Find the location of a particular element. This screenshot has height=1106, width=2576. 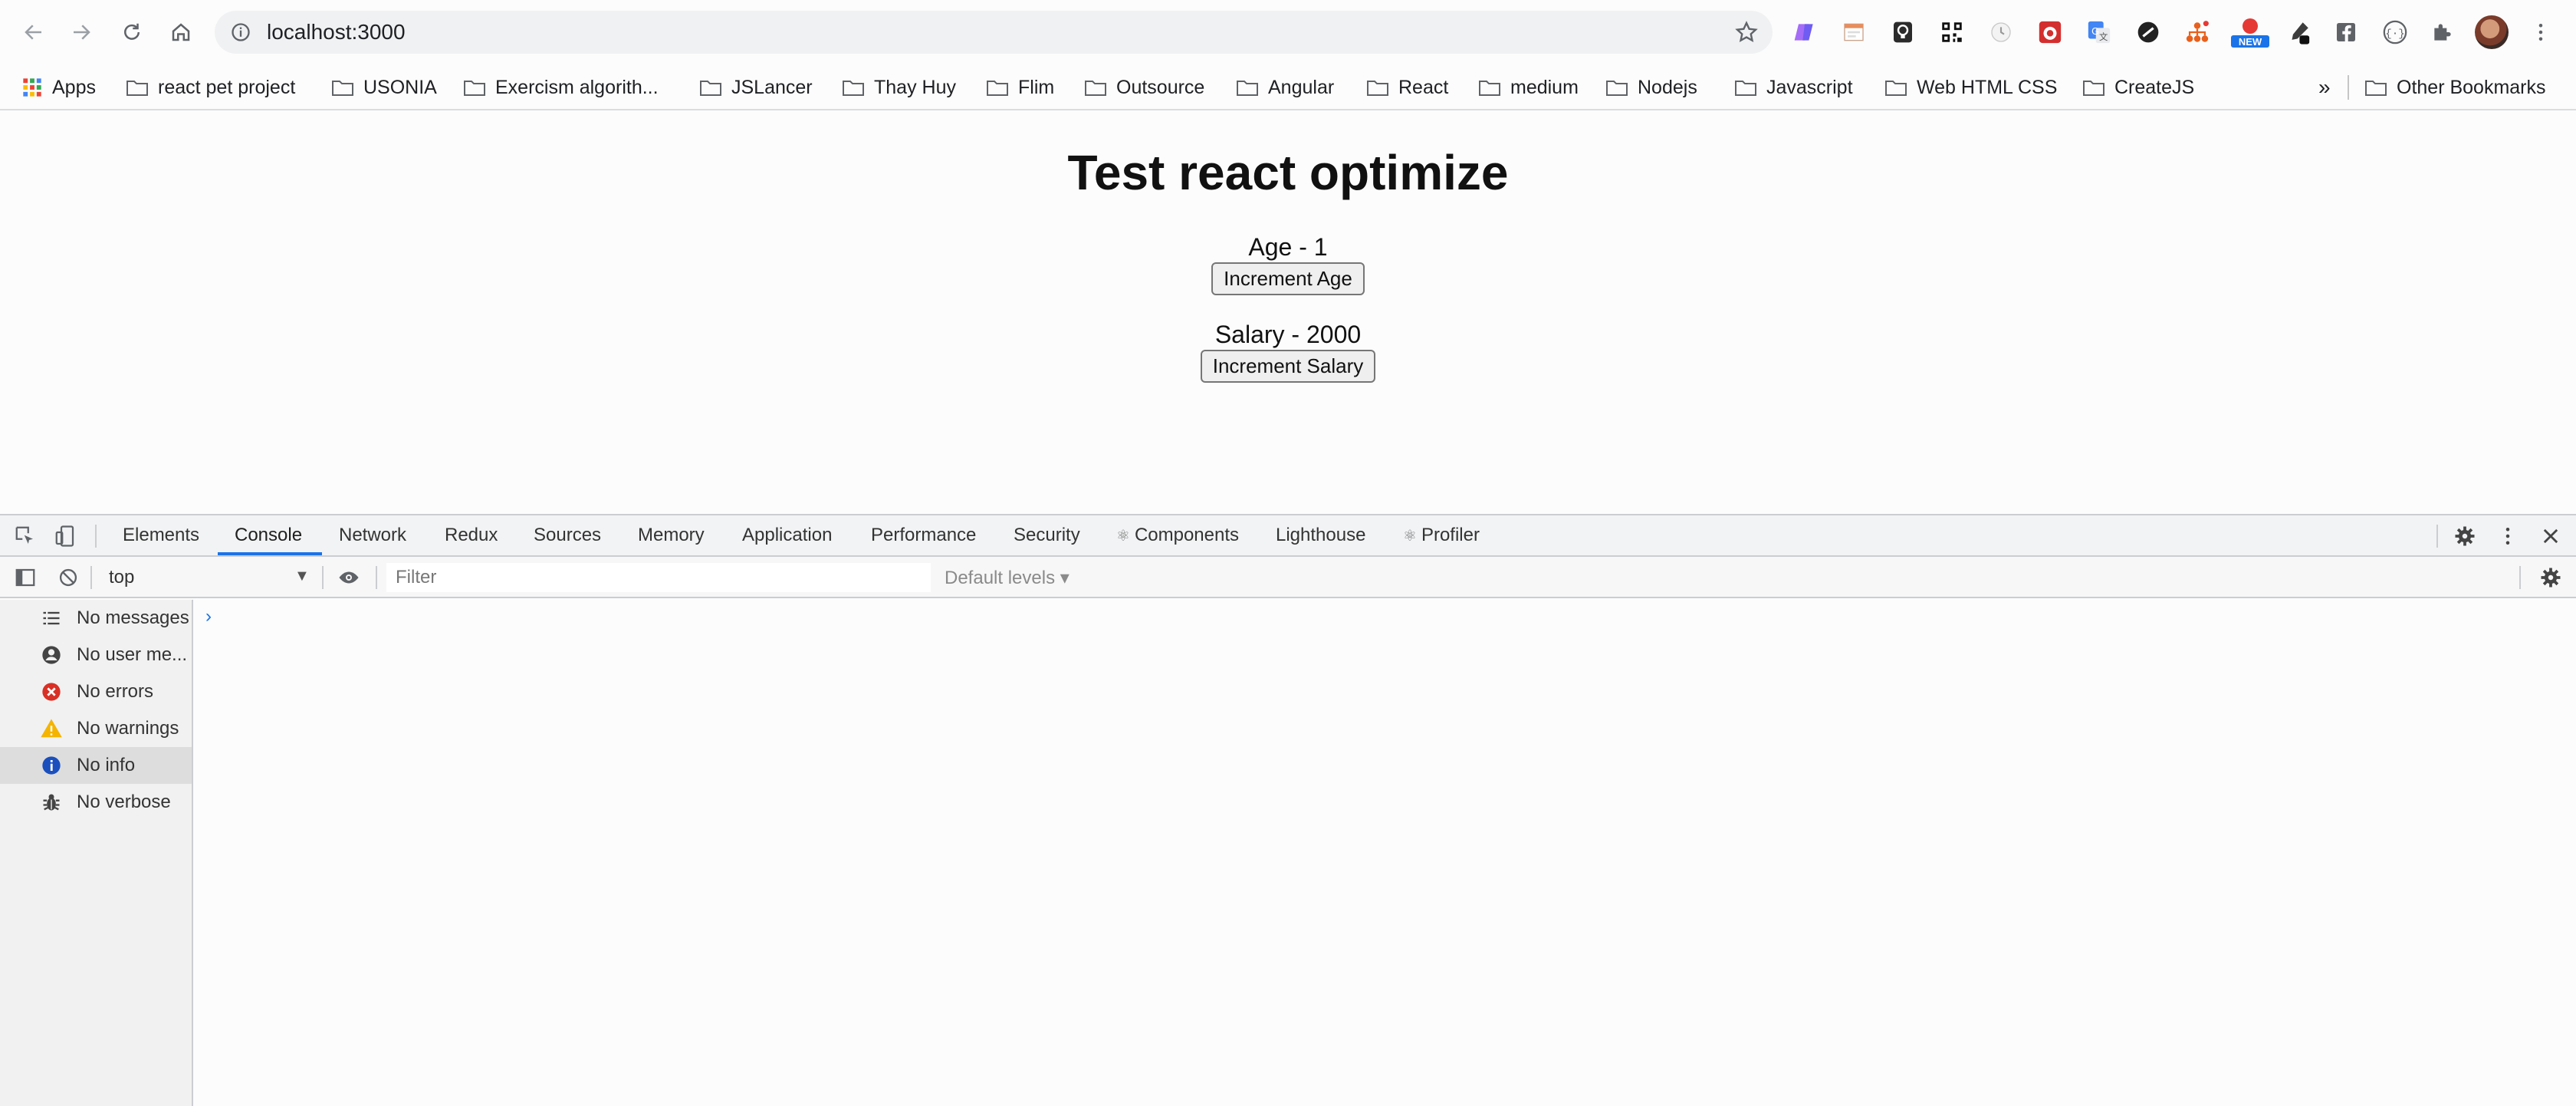

forward-arrow-icon is located at coordinates (82, 32).